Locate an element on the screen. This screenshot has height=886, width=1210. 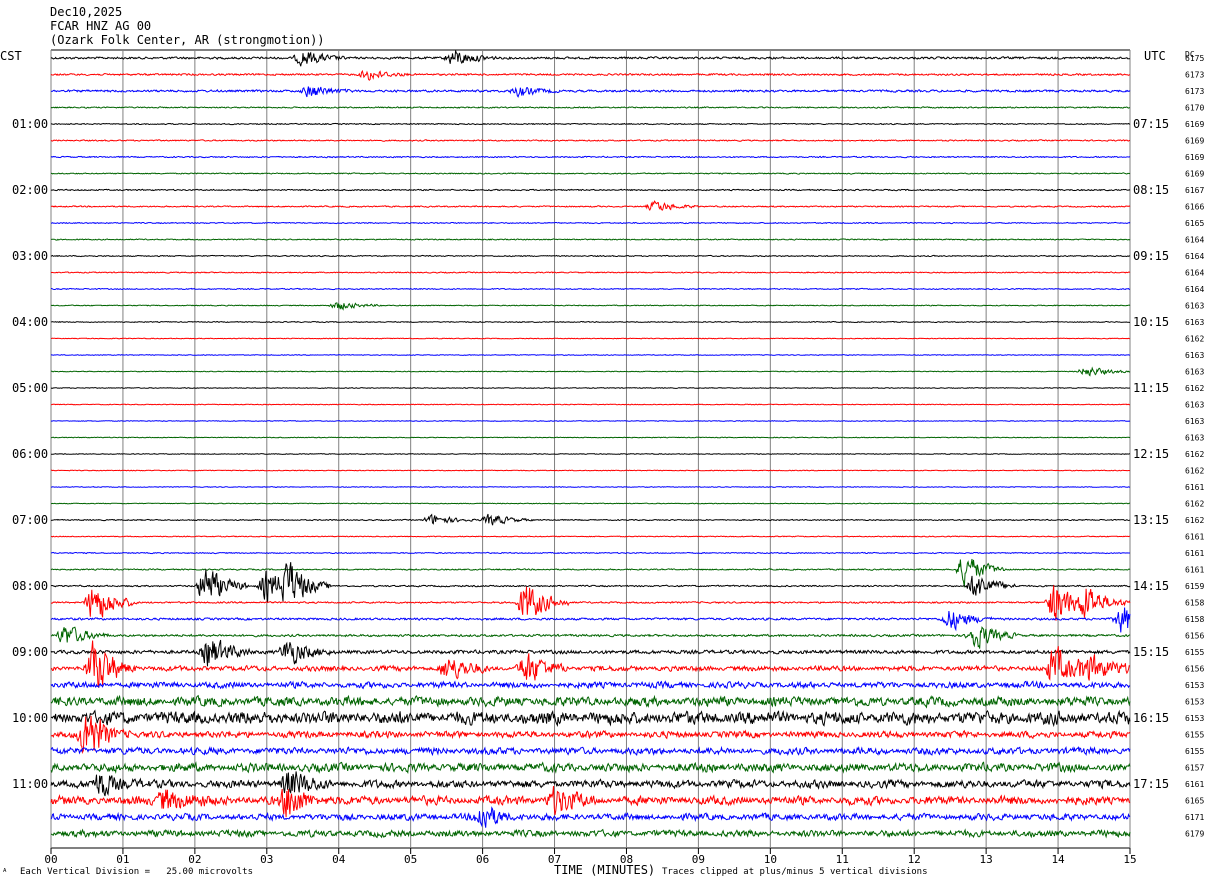
cst-hour-label: 03:00 is located at coordinates (30, 256).